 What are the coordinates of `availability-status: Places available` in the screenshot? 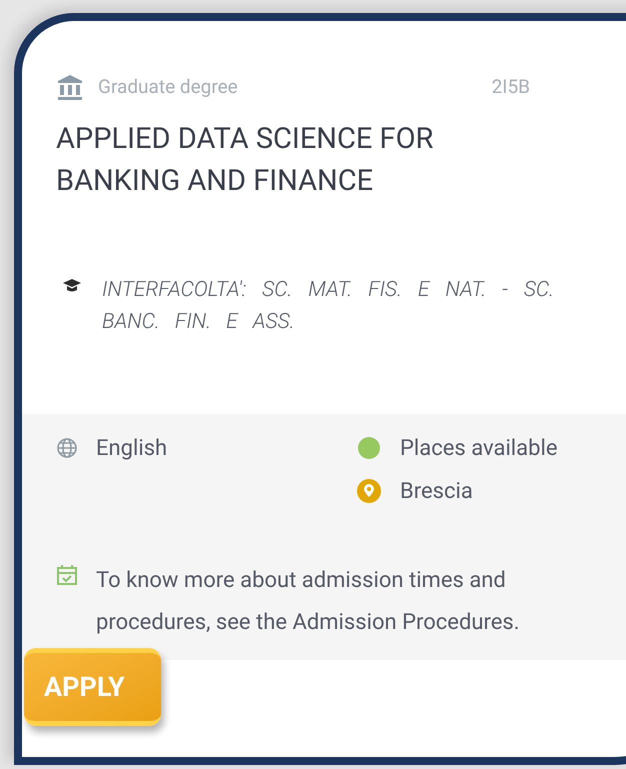 It's located at (479, 448).